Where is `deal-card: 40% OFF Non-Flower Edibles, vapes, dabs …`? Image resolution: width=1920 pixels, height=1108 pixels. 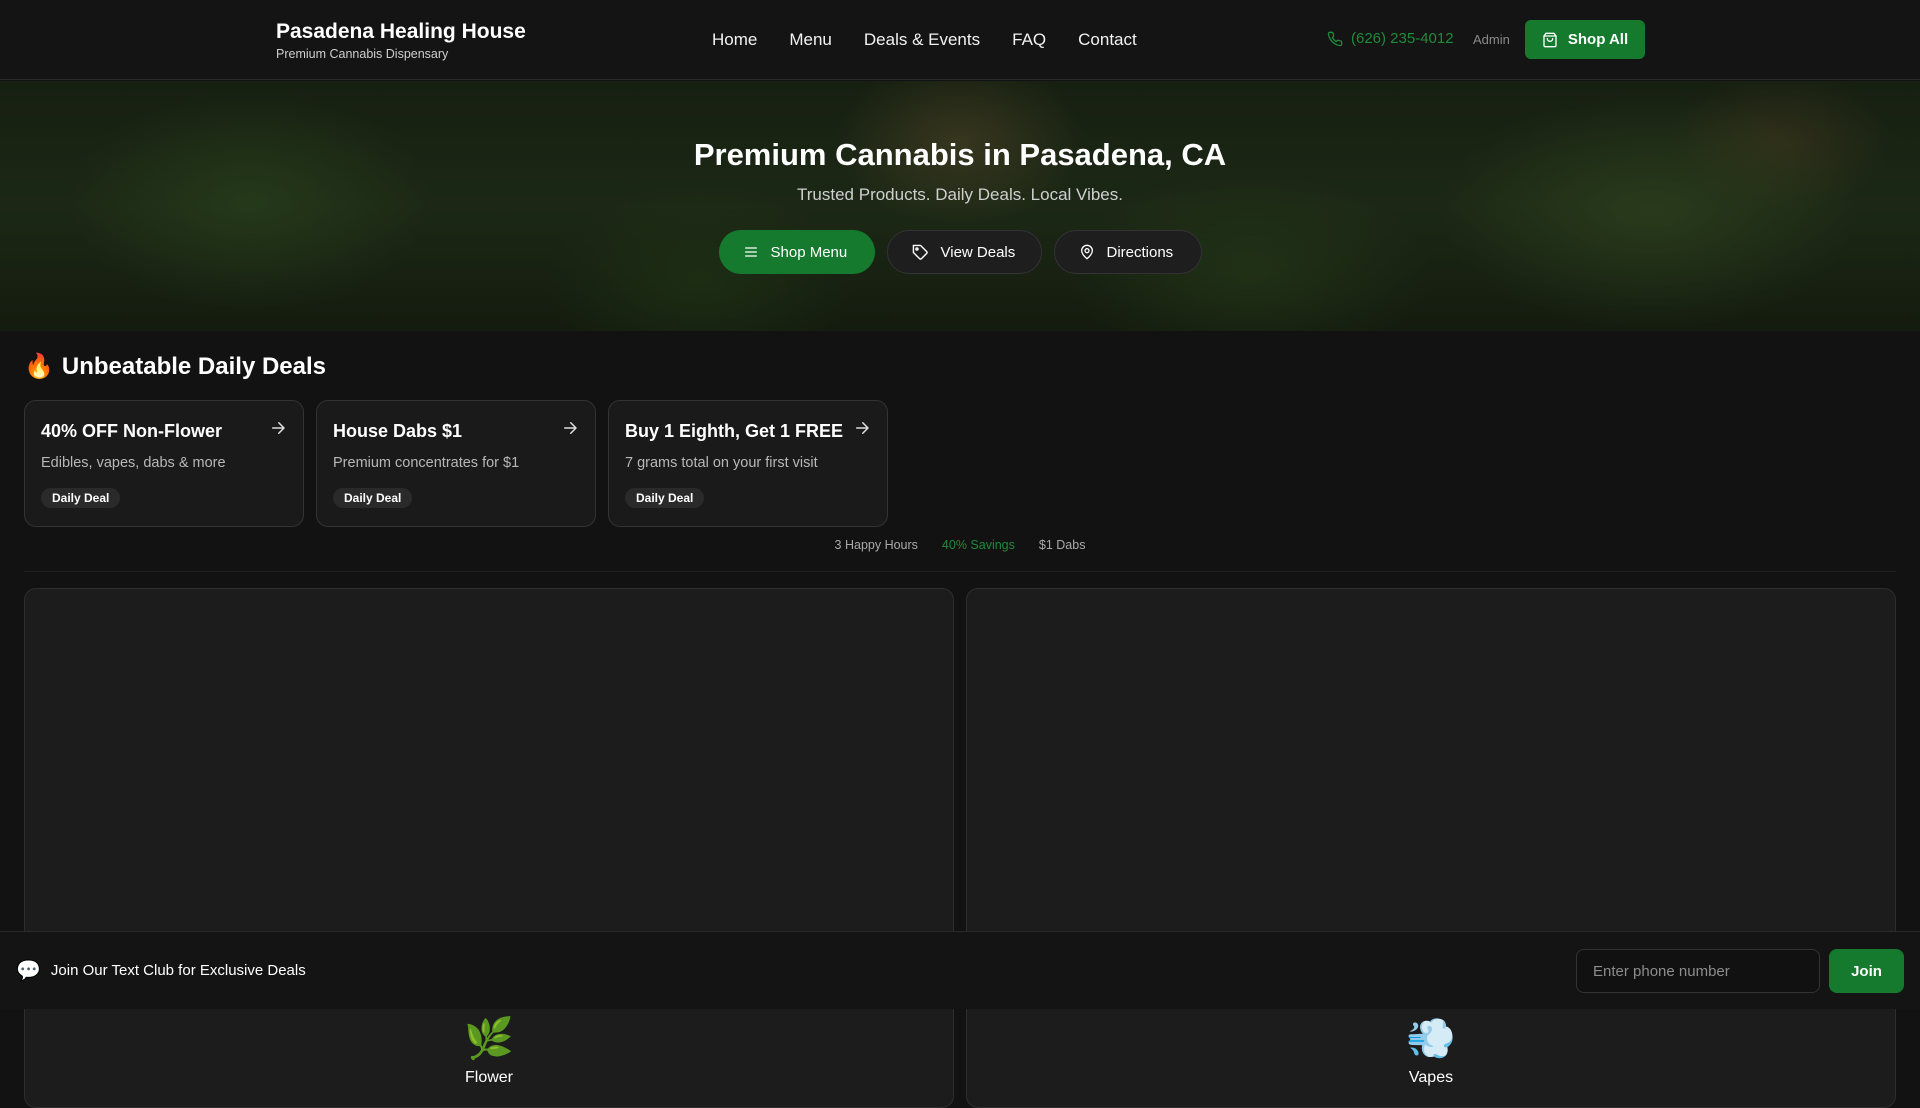 deal-card: 40% OFF Non-Flower Edibles, vapes, dabs … is located at coordinates (164, 463).